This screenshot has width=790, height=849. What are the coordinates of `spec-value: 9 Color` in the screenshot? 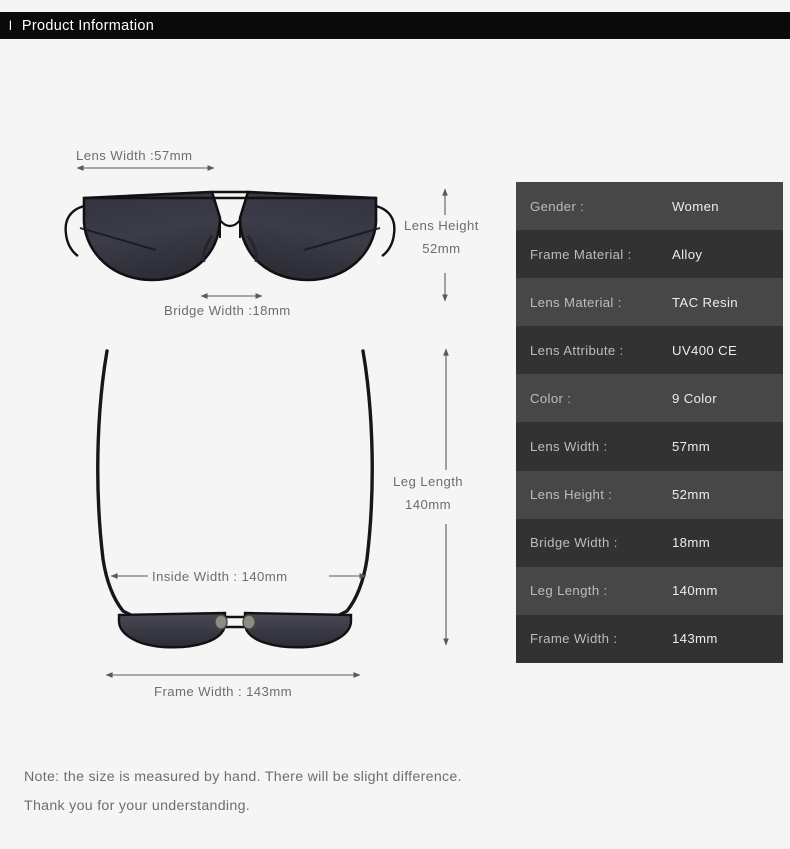 It's located at (694, 398).